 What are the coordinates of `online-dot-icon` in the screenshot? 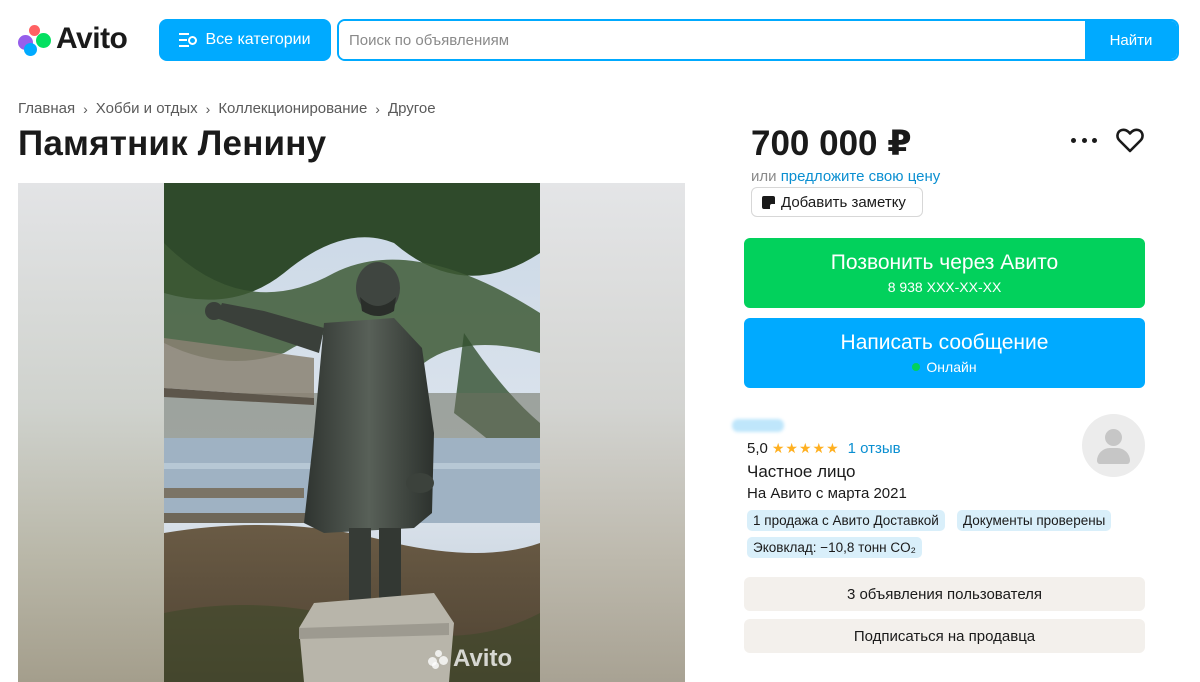 It's located at (916, 367).